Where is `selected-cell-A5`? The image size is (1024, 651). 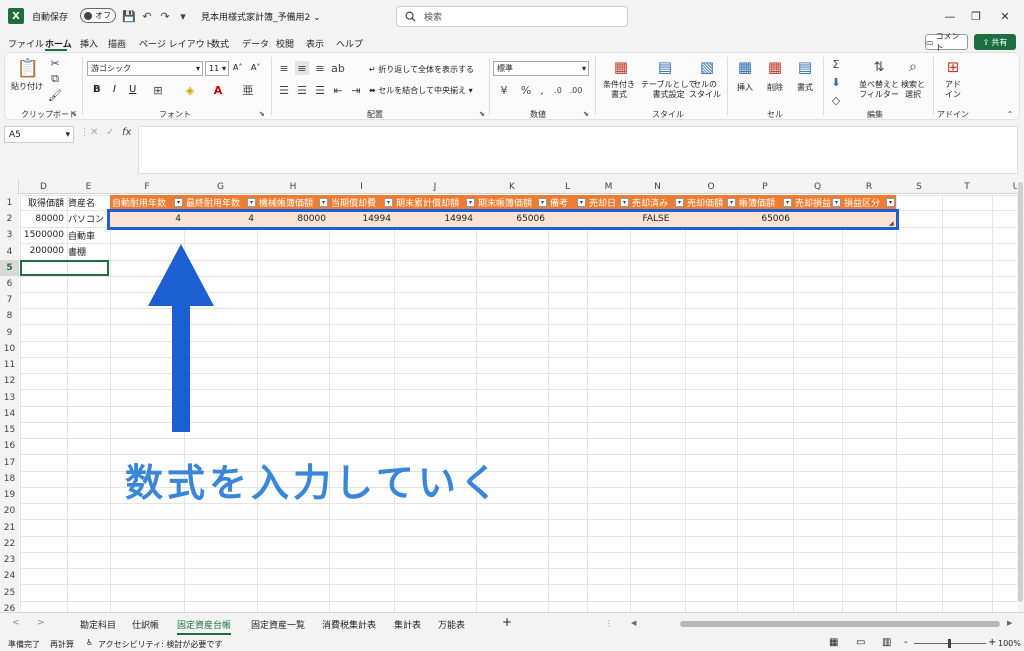
selected-cell-A5 is located at coordinates (64, 268).